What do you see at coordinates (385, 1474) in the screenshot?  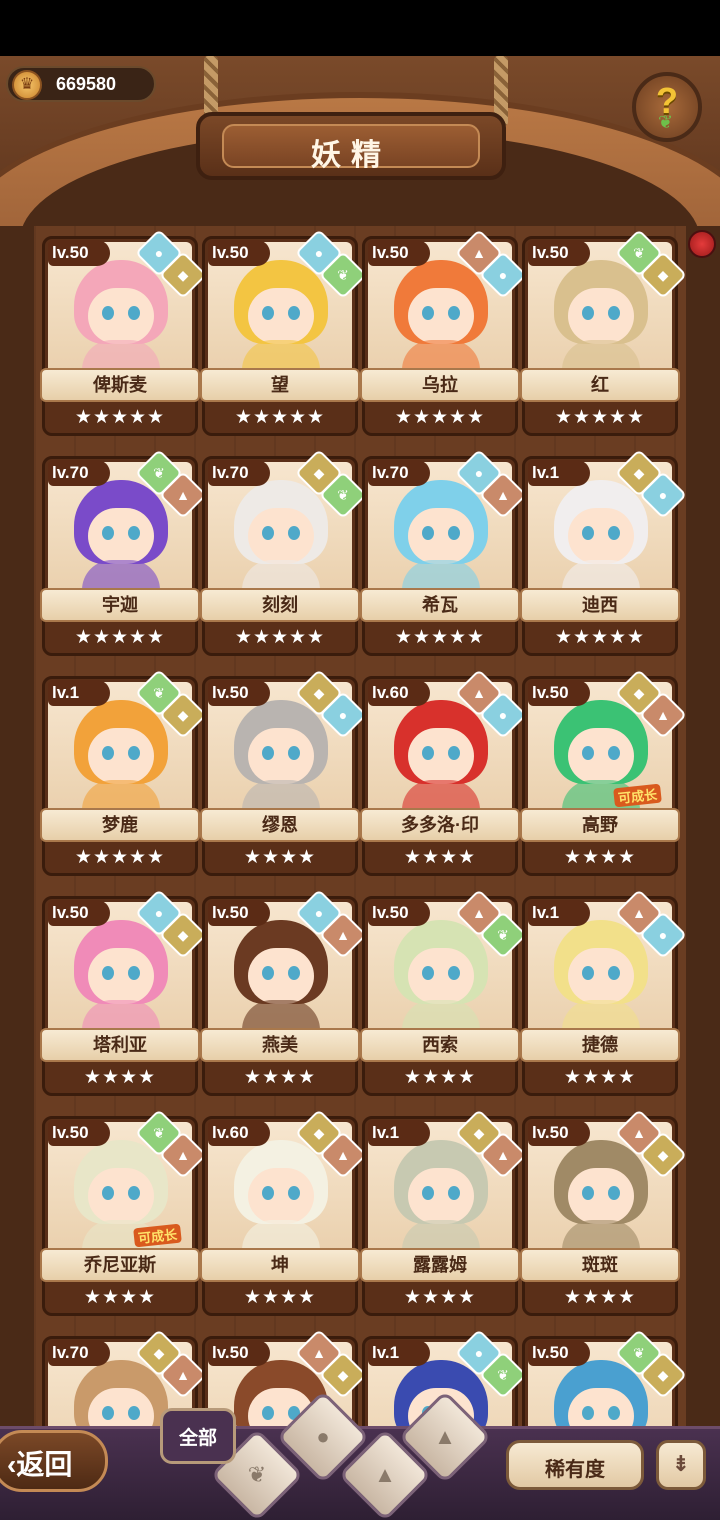 I see `earth-icon: ▲` at bounding box center [385, 1474].